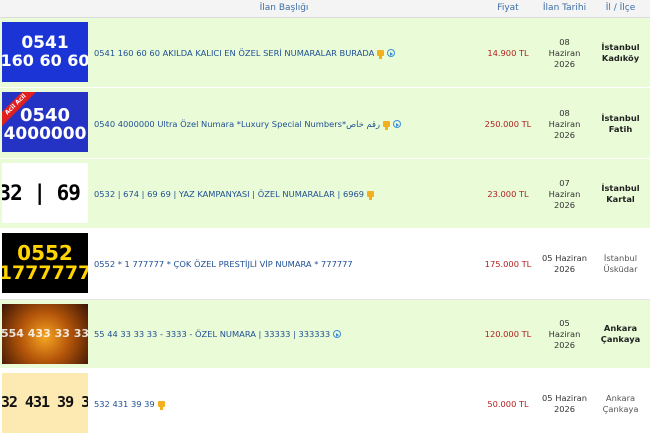 Image resolution: width=650 pixels, height=435 pixels. I want to click on location-district: Kartal, so click(620, 199).